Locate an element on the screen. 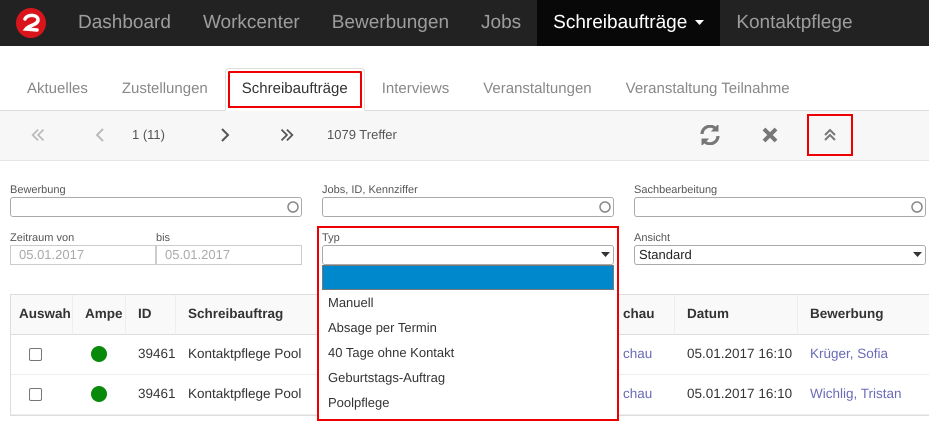 This screenshot has height=422, width=929. type-select is located at coordinates (468, 254).